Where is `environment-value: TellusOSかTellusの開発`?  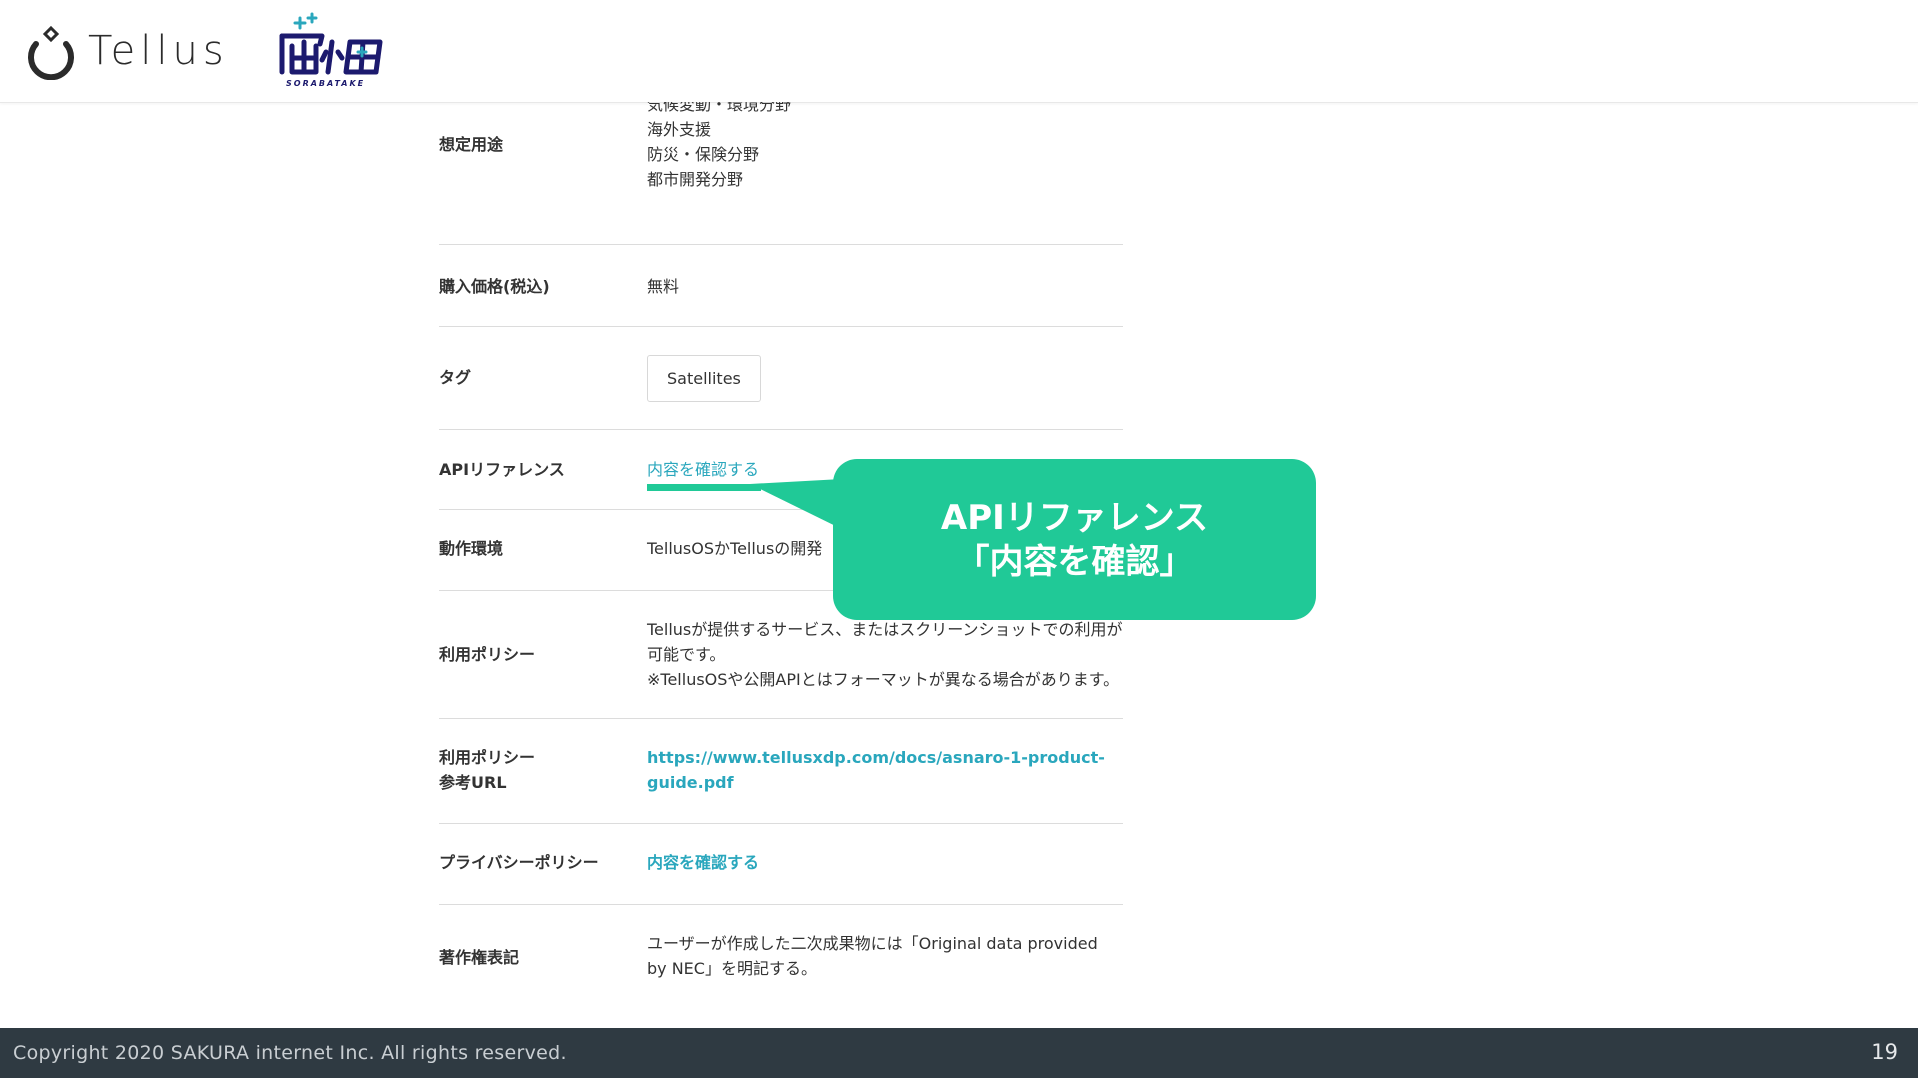
environment-value: TellusOSかTellusの開発 is located at coordinates (735, 548).